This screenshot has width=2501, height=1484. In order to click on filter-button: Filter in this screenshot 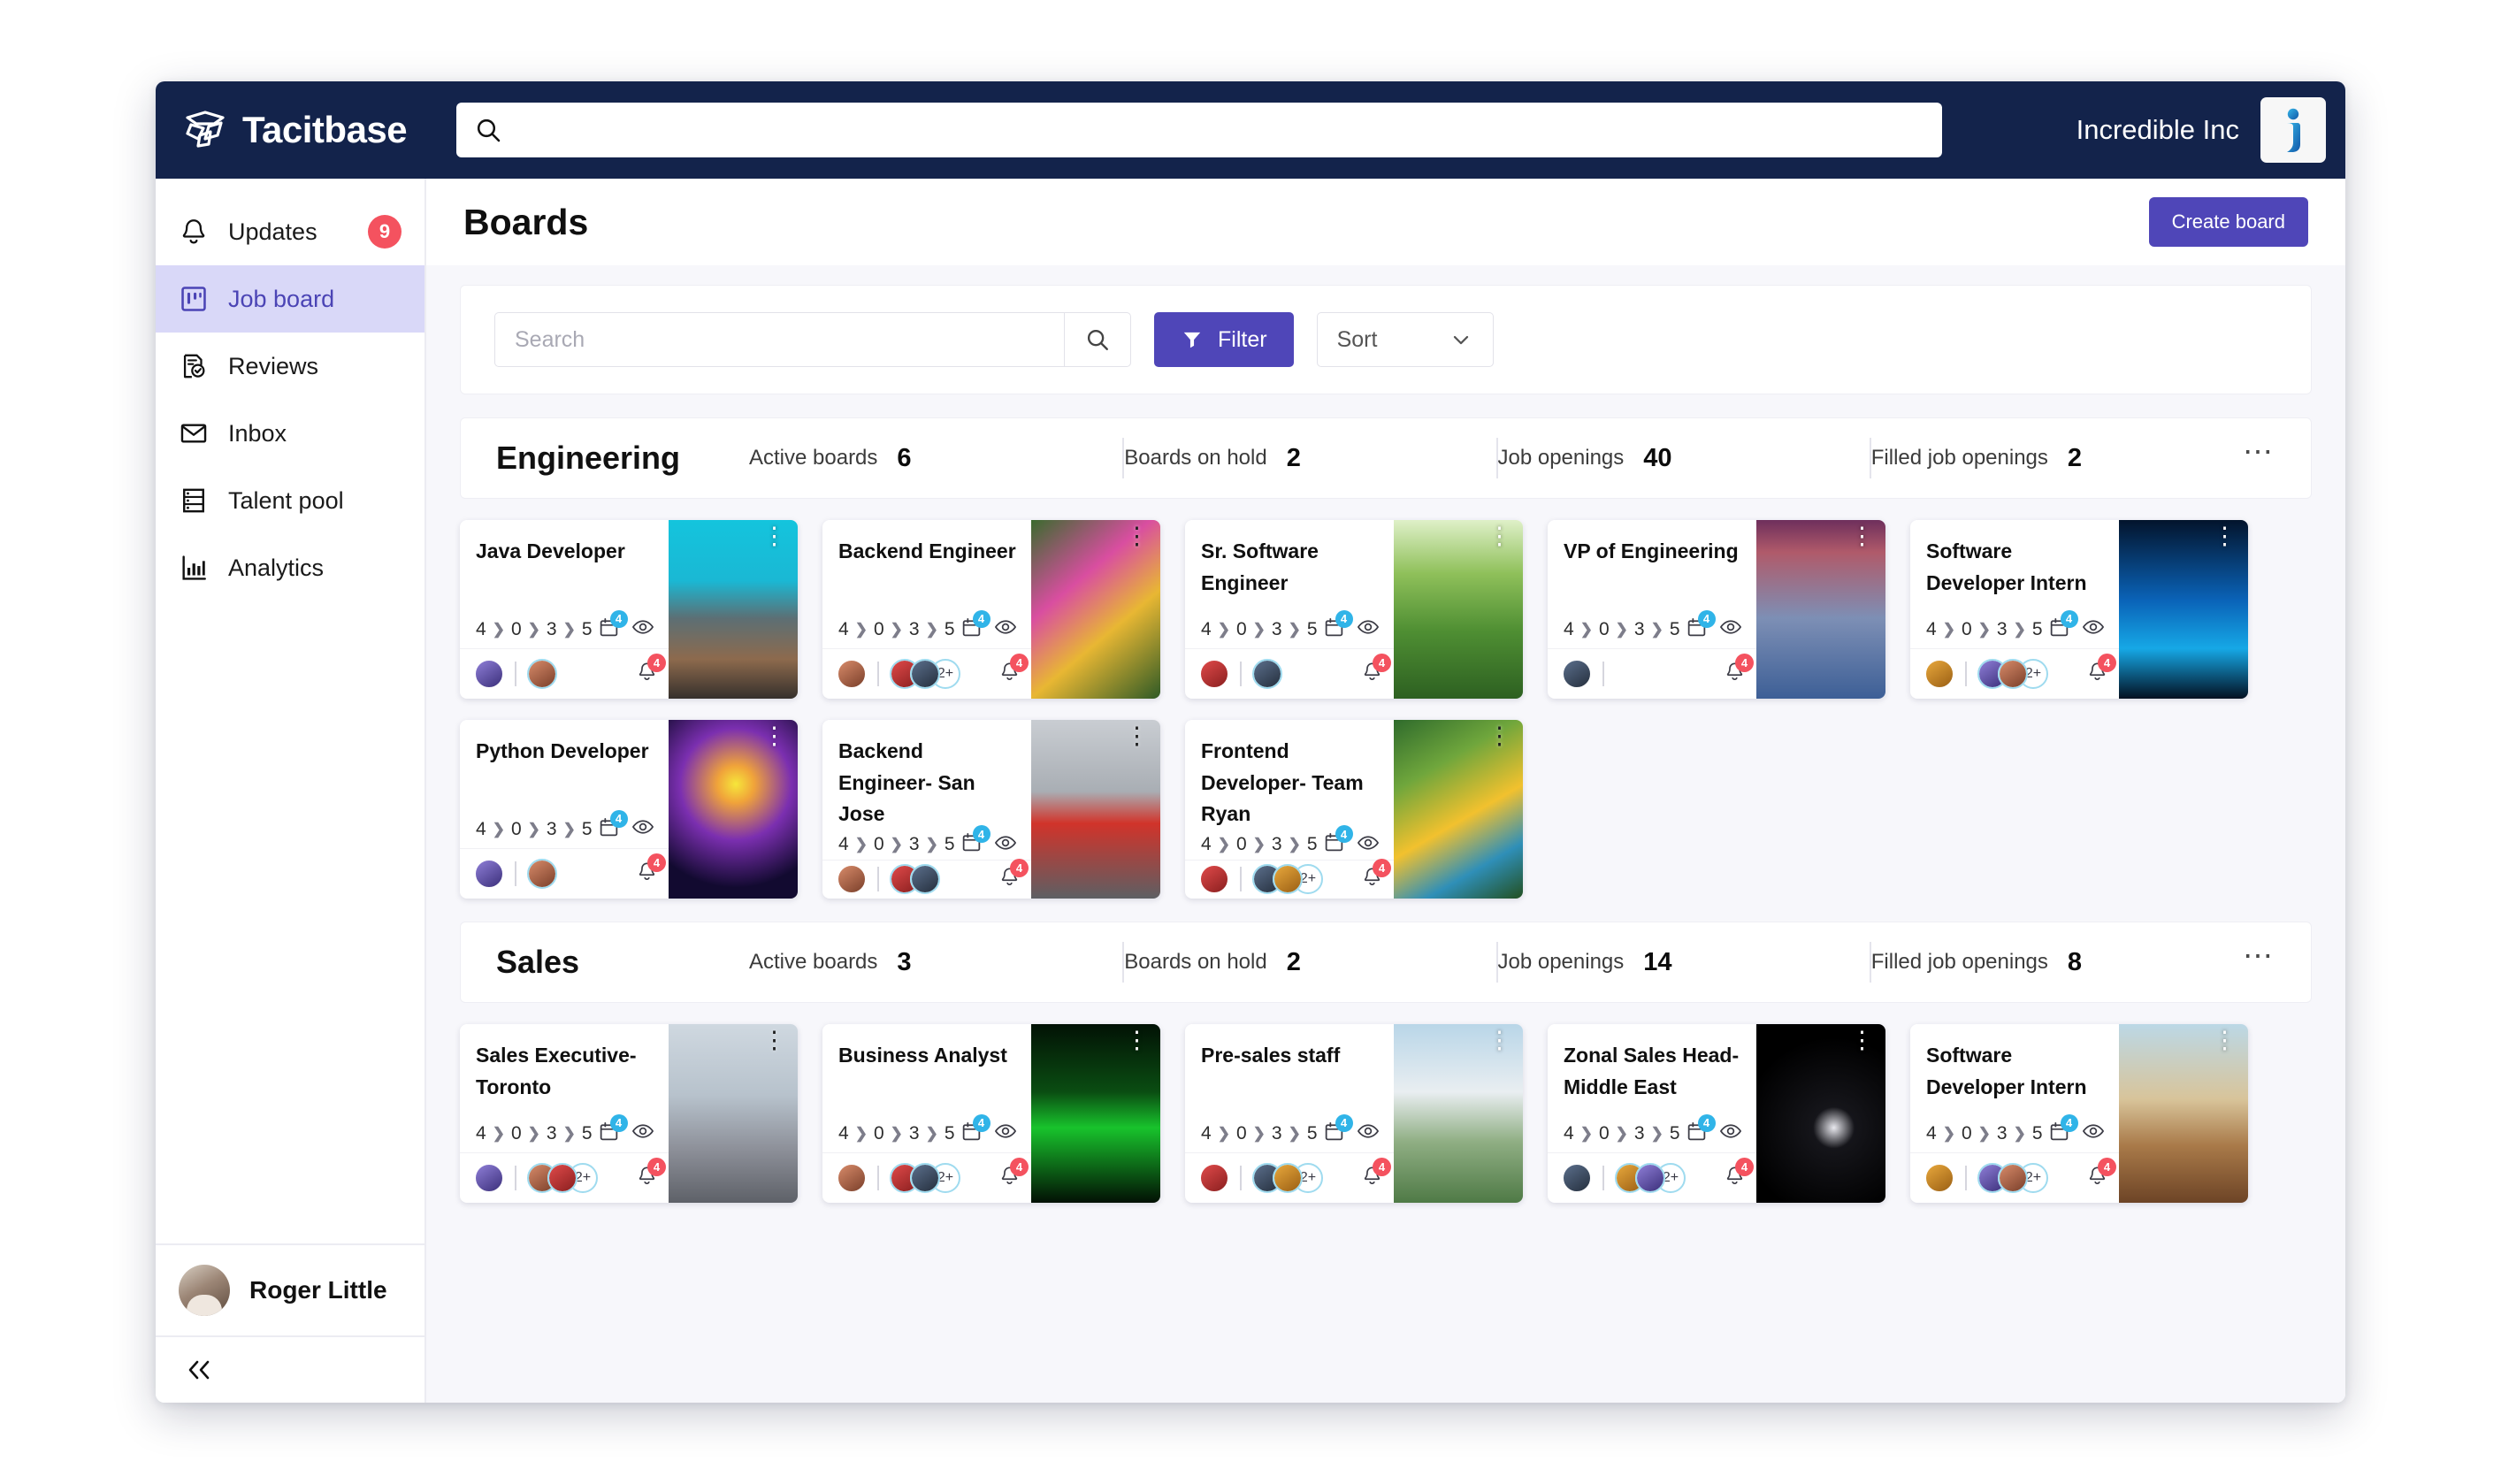, I will do `click(1224, 339)`.